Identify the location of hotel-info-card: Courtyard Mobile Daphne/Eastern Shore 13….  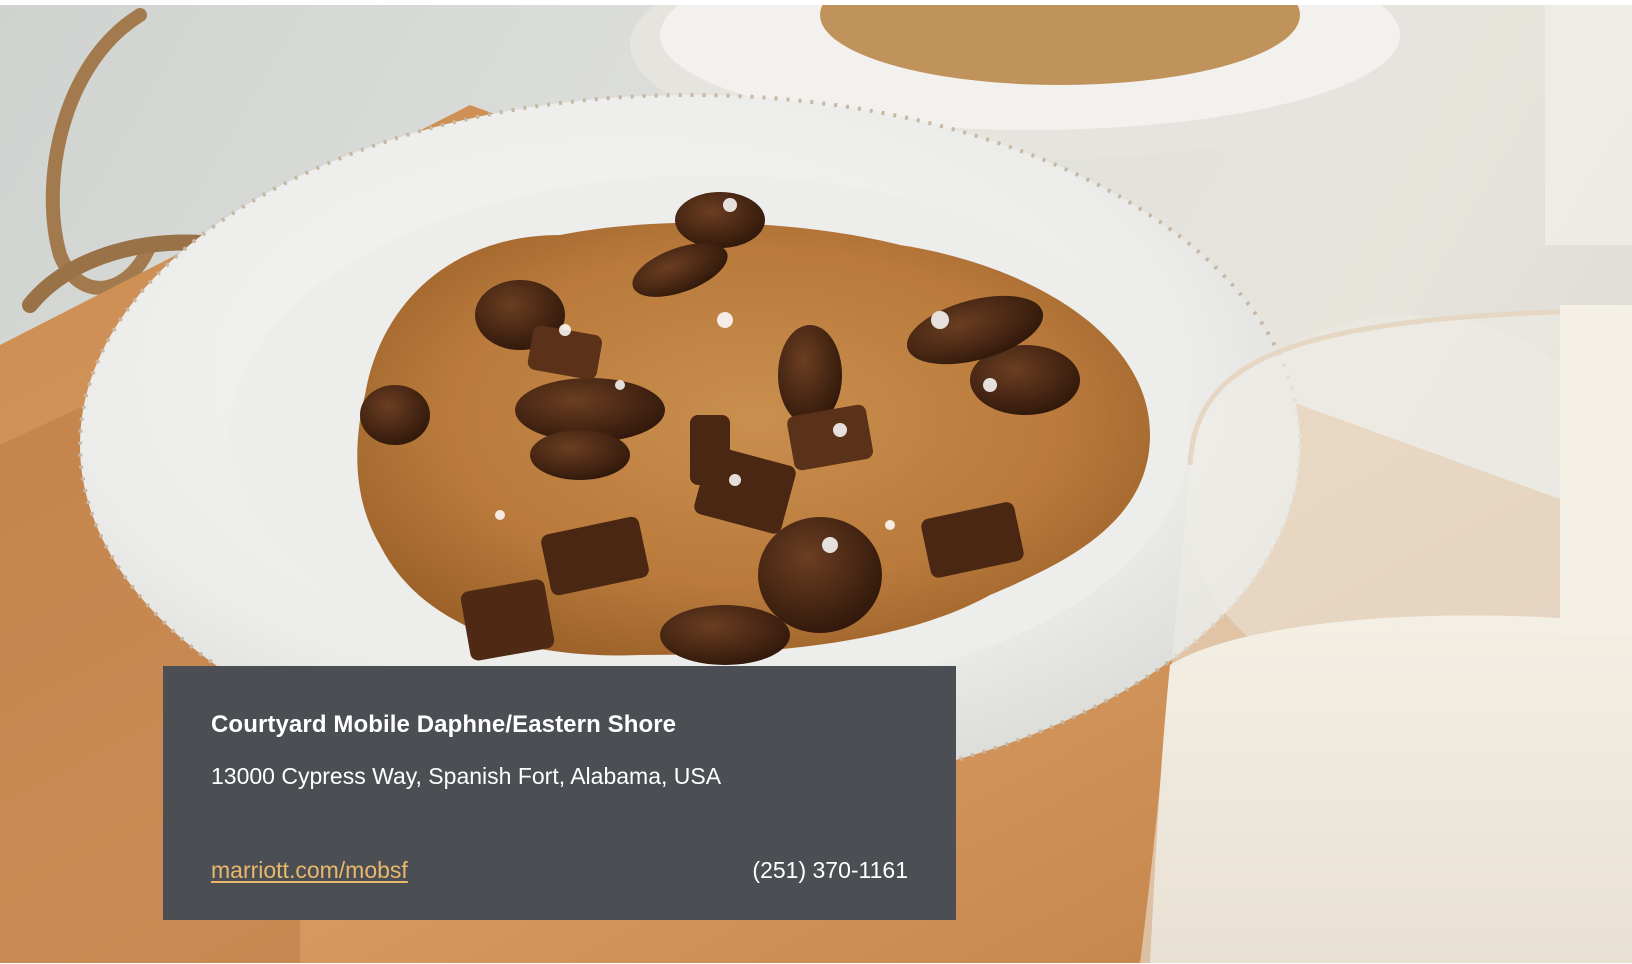
(559, 793).